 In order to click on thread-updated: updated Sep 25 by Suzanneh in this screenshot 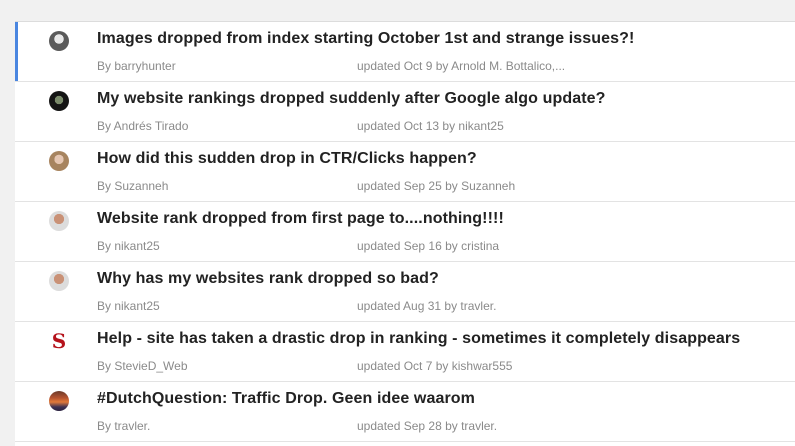, I will do `click(436, 186)`.